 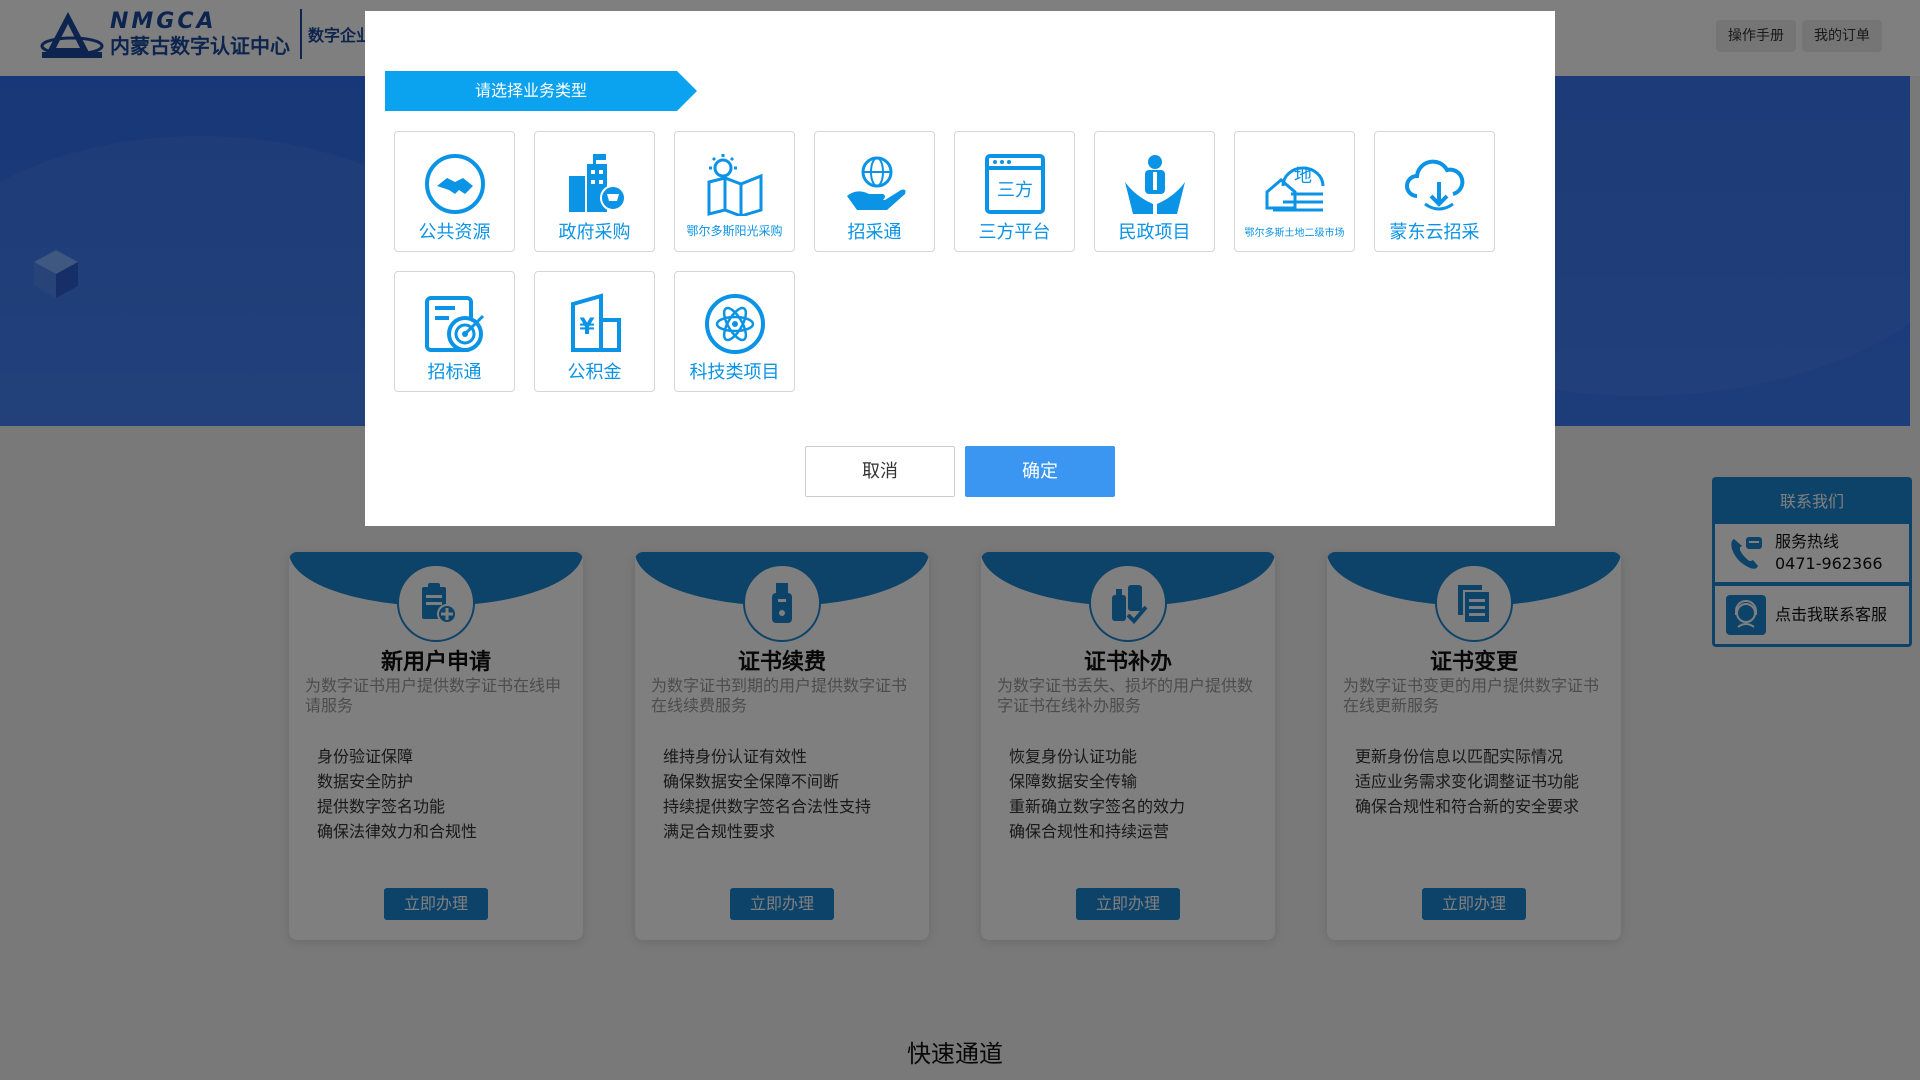 What do you see at coordinates (1040, 471) in the screenshot?
I see `confirm-button: 确定` at bounding box center [1040, 471].